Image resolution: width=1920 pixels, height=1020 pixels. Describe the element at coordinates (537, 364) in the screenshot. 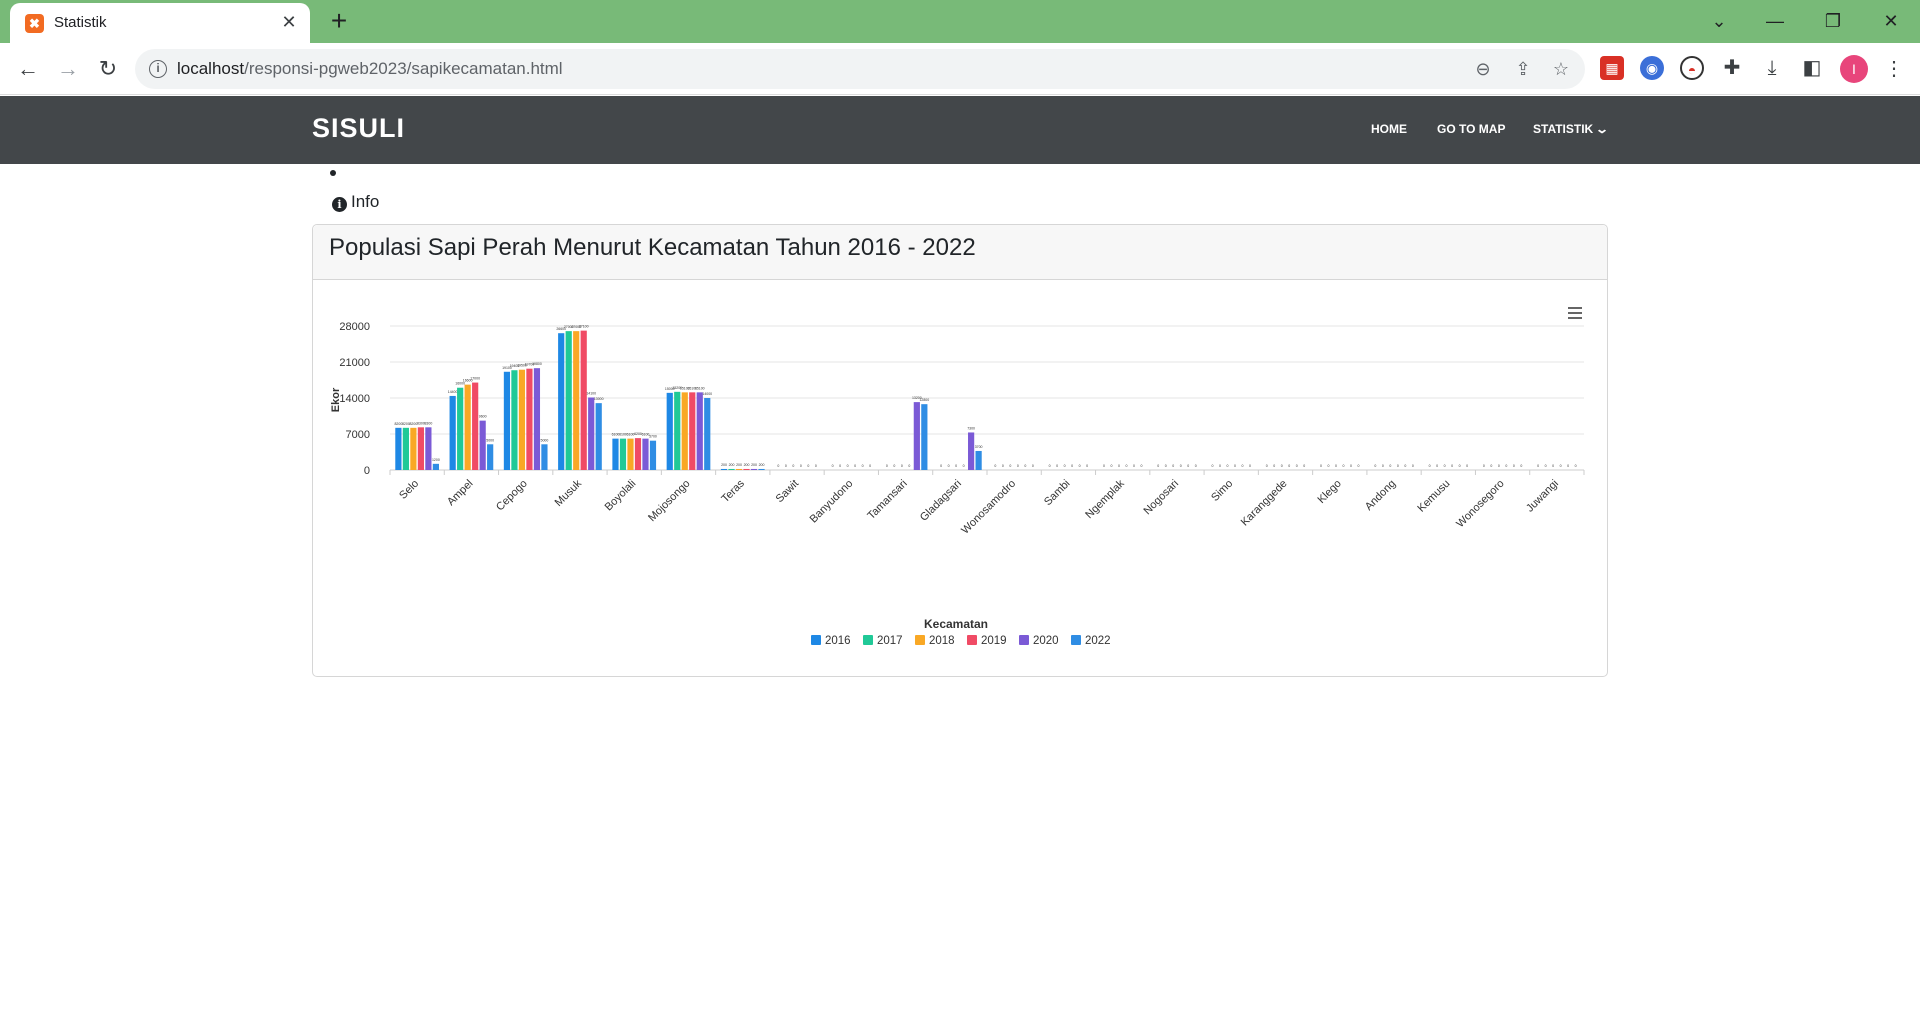

I see `data-label: 19800` at that location.